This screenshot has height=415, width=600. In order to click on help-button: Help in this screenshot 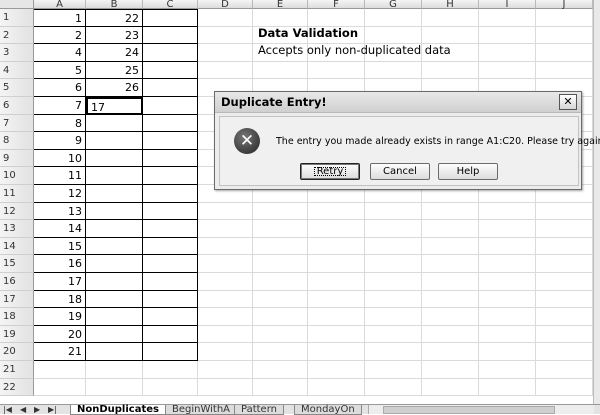, I will do `click(468, 171)`.